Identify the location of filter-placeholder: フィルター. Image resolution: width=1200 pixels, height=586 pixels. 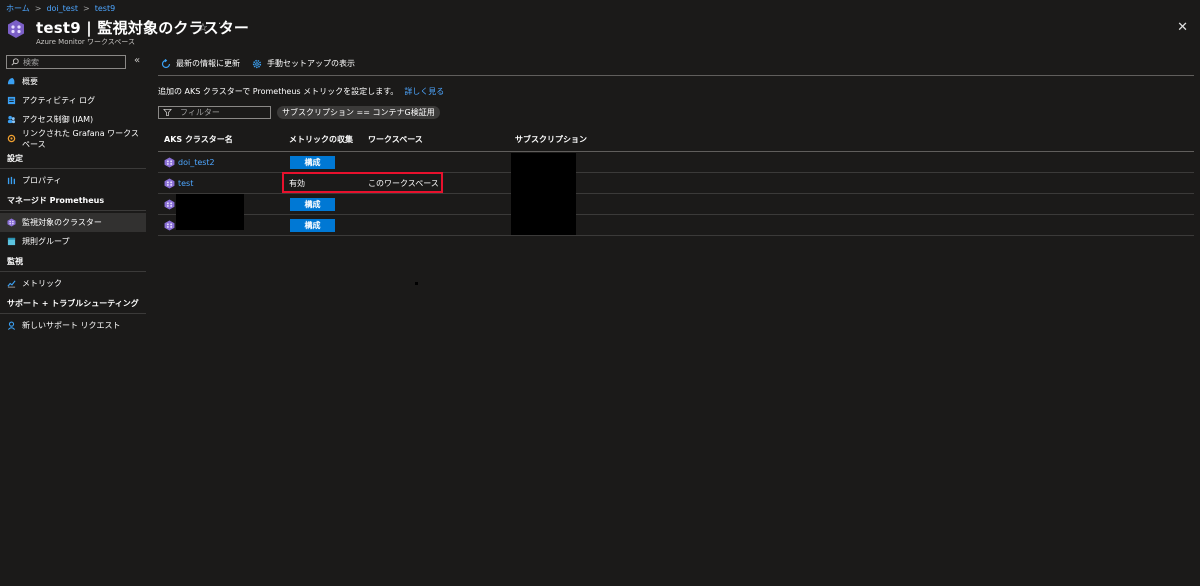
(200, 112).